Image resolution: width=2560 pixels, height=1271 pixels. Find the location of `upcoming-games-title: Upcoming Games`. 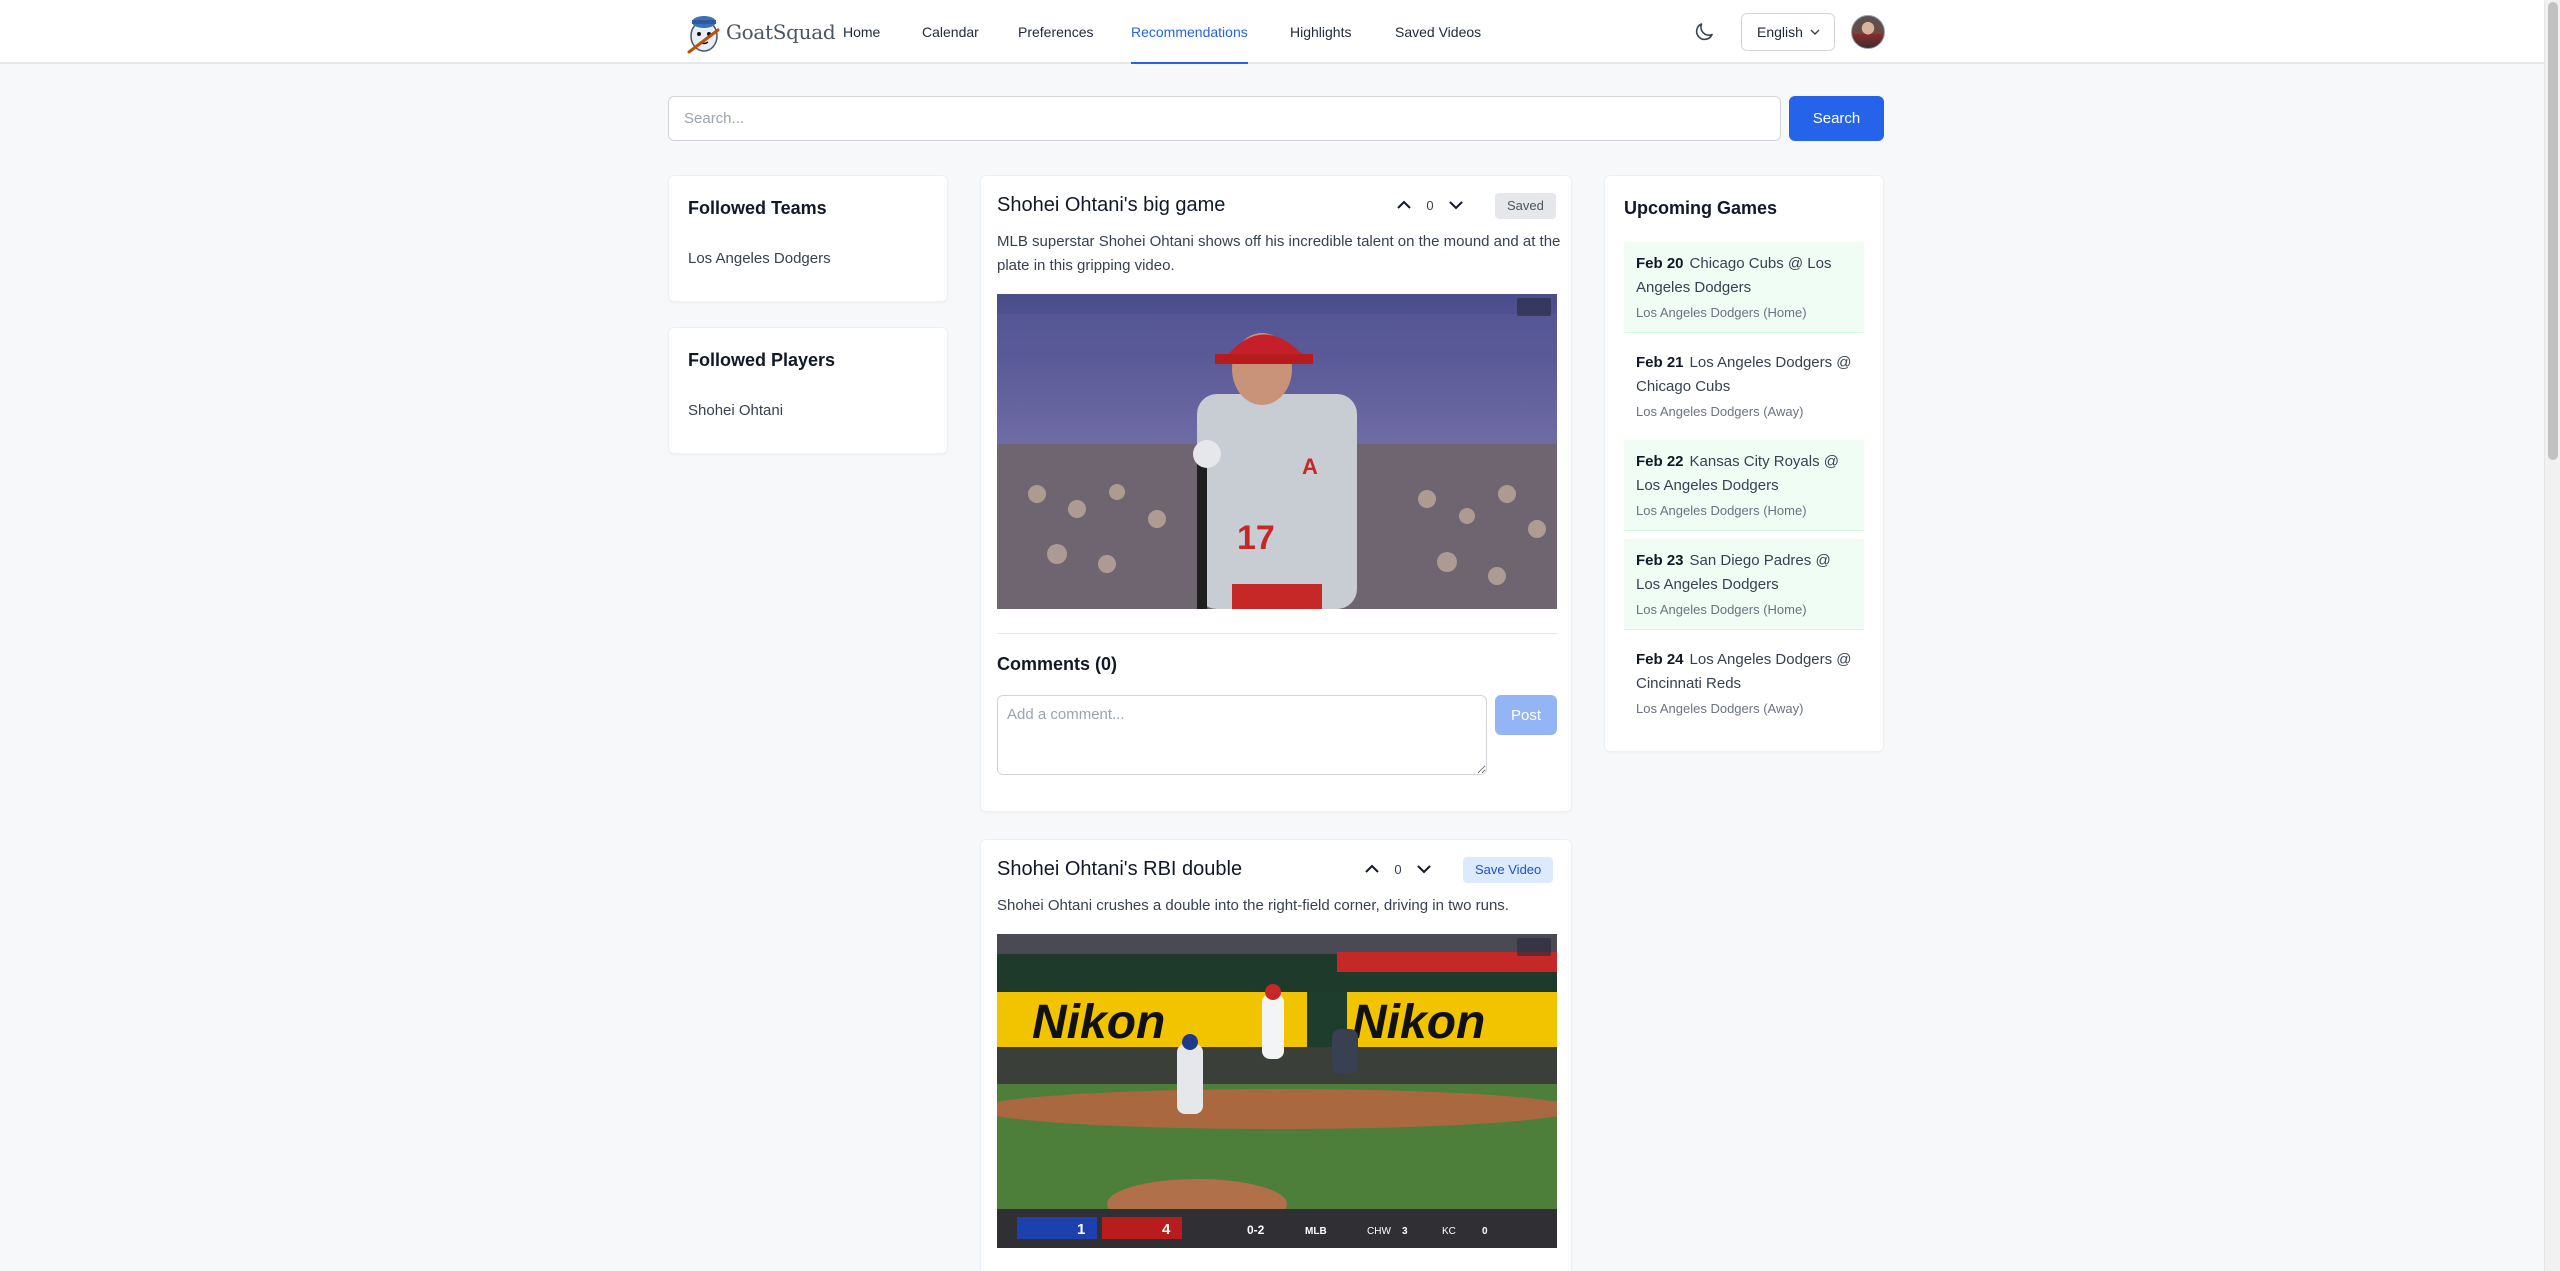

upcoming-games-title: Upcoming Games is located at coordinates (1701, 208).